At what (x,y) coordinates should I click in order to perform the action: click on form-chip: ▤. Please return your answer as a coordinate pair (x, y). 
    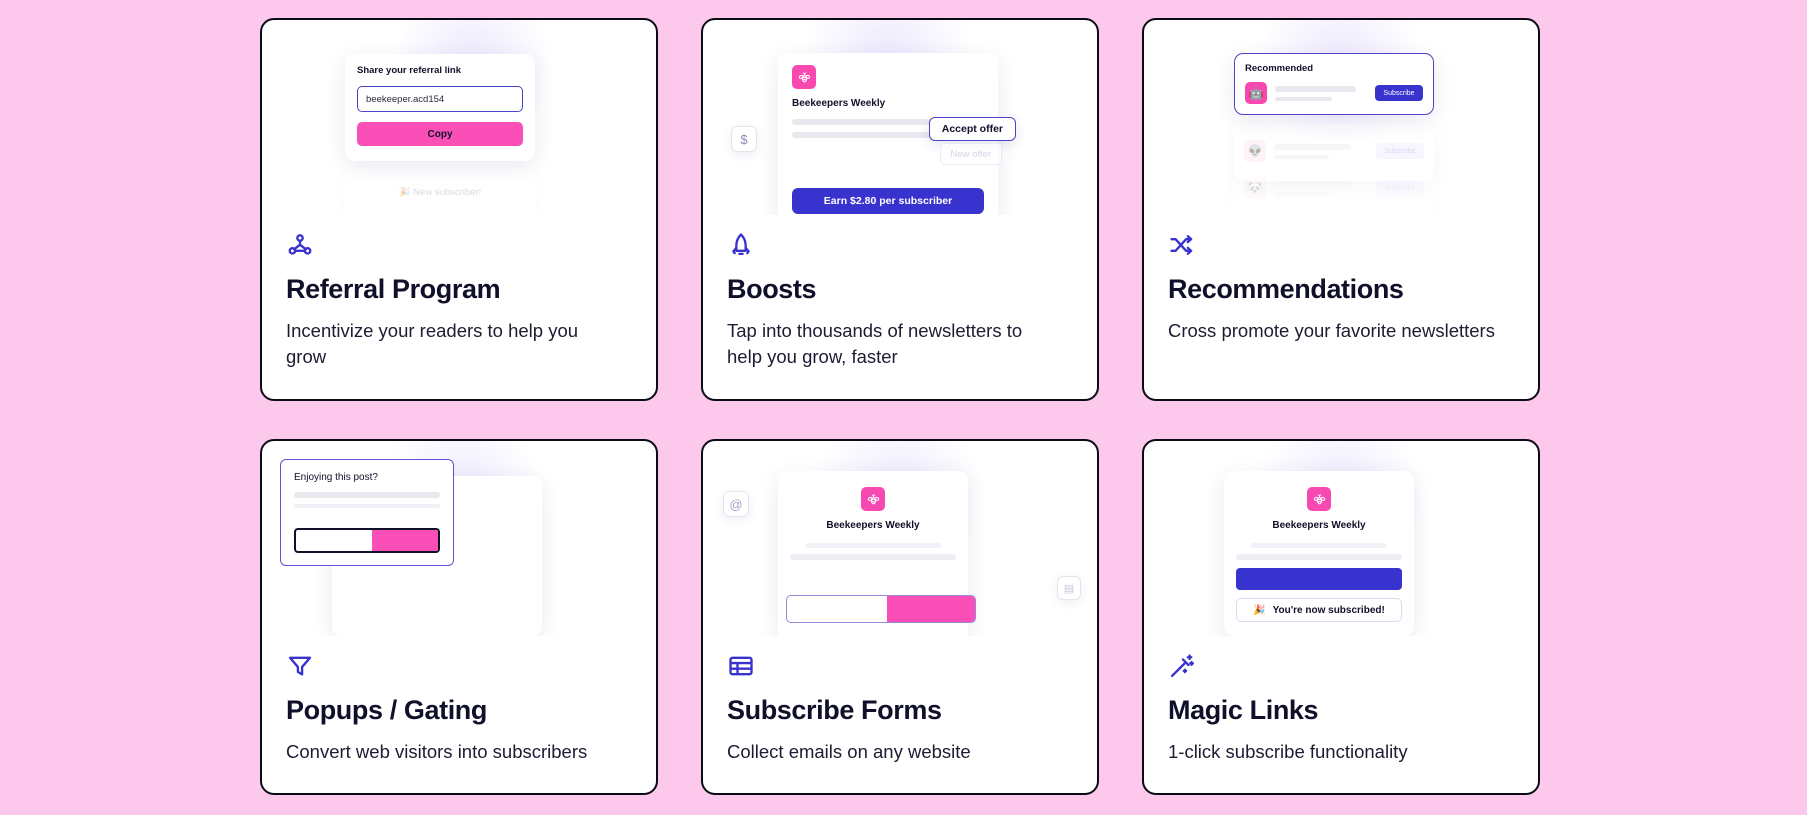
    Looking at the image, I should click on (1069, 588).